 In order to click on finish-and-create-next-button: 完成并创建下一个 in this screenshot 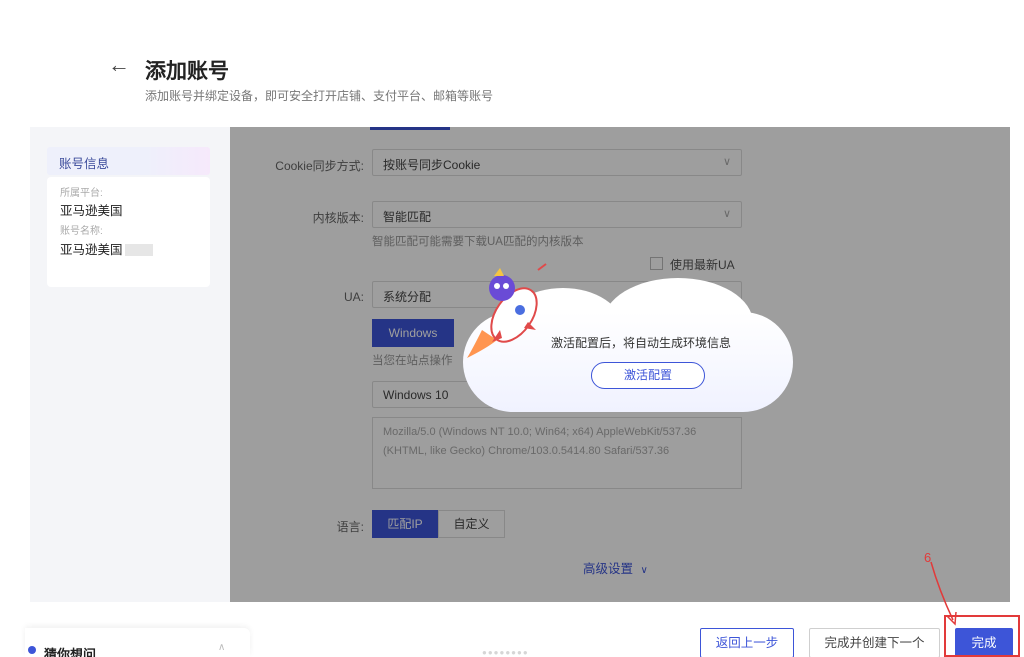, I will do `click(874, 642)`.